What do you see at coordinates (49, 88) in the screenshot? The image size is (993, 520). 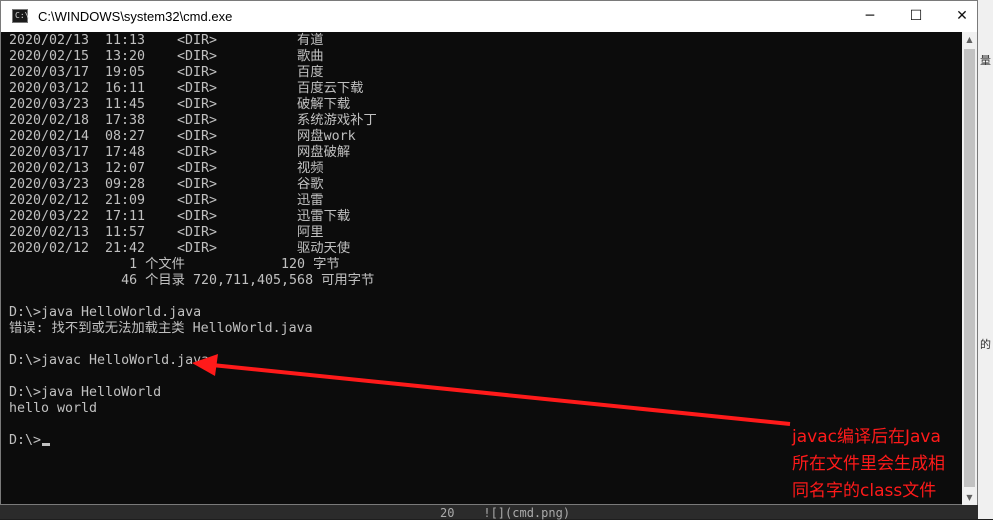 I see `entry-date: 2020/03/12` at bounding box center [49, 88].